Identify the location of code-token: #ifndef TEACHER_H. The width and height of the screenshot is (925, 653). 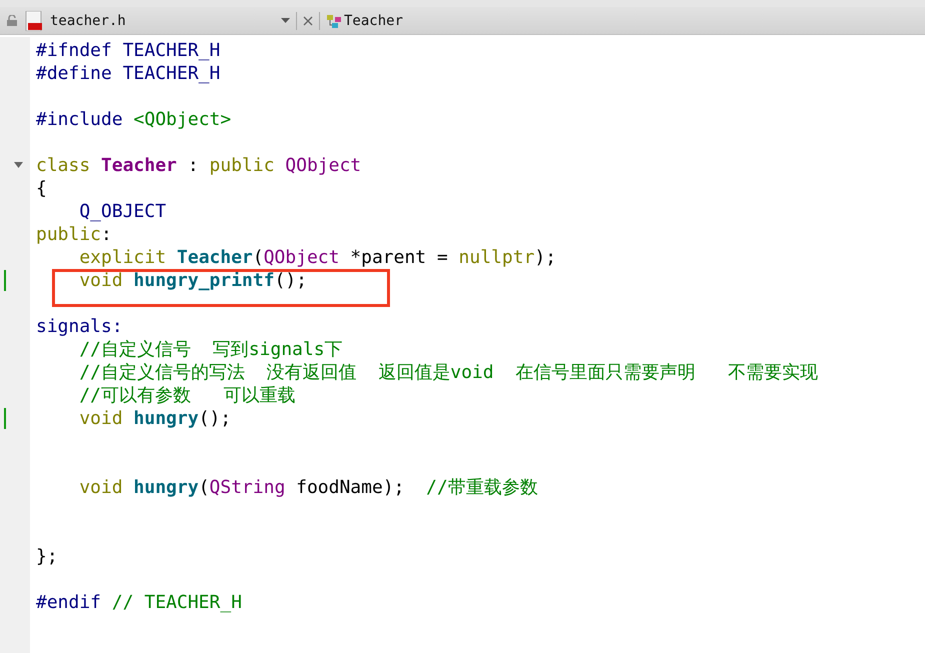
(128, 50).